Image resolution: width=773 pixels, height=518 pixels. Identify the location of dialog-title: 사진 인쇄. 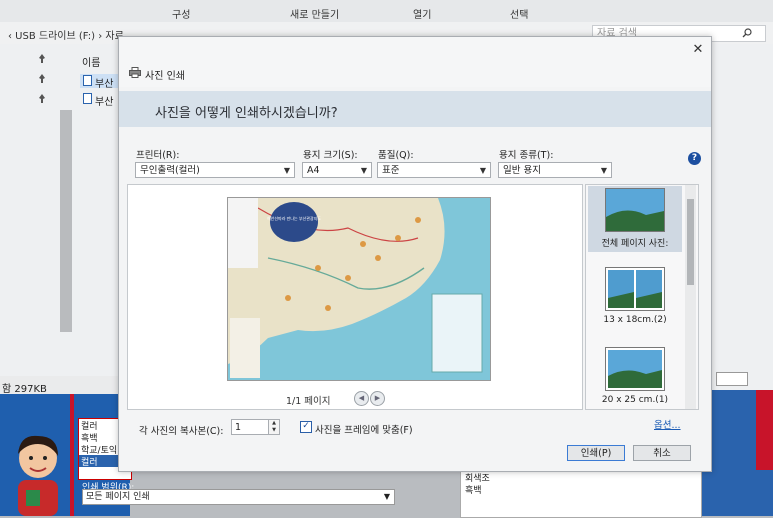
(165, 76).